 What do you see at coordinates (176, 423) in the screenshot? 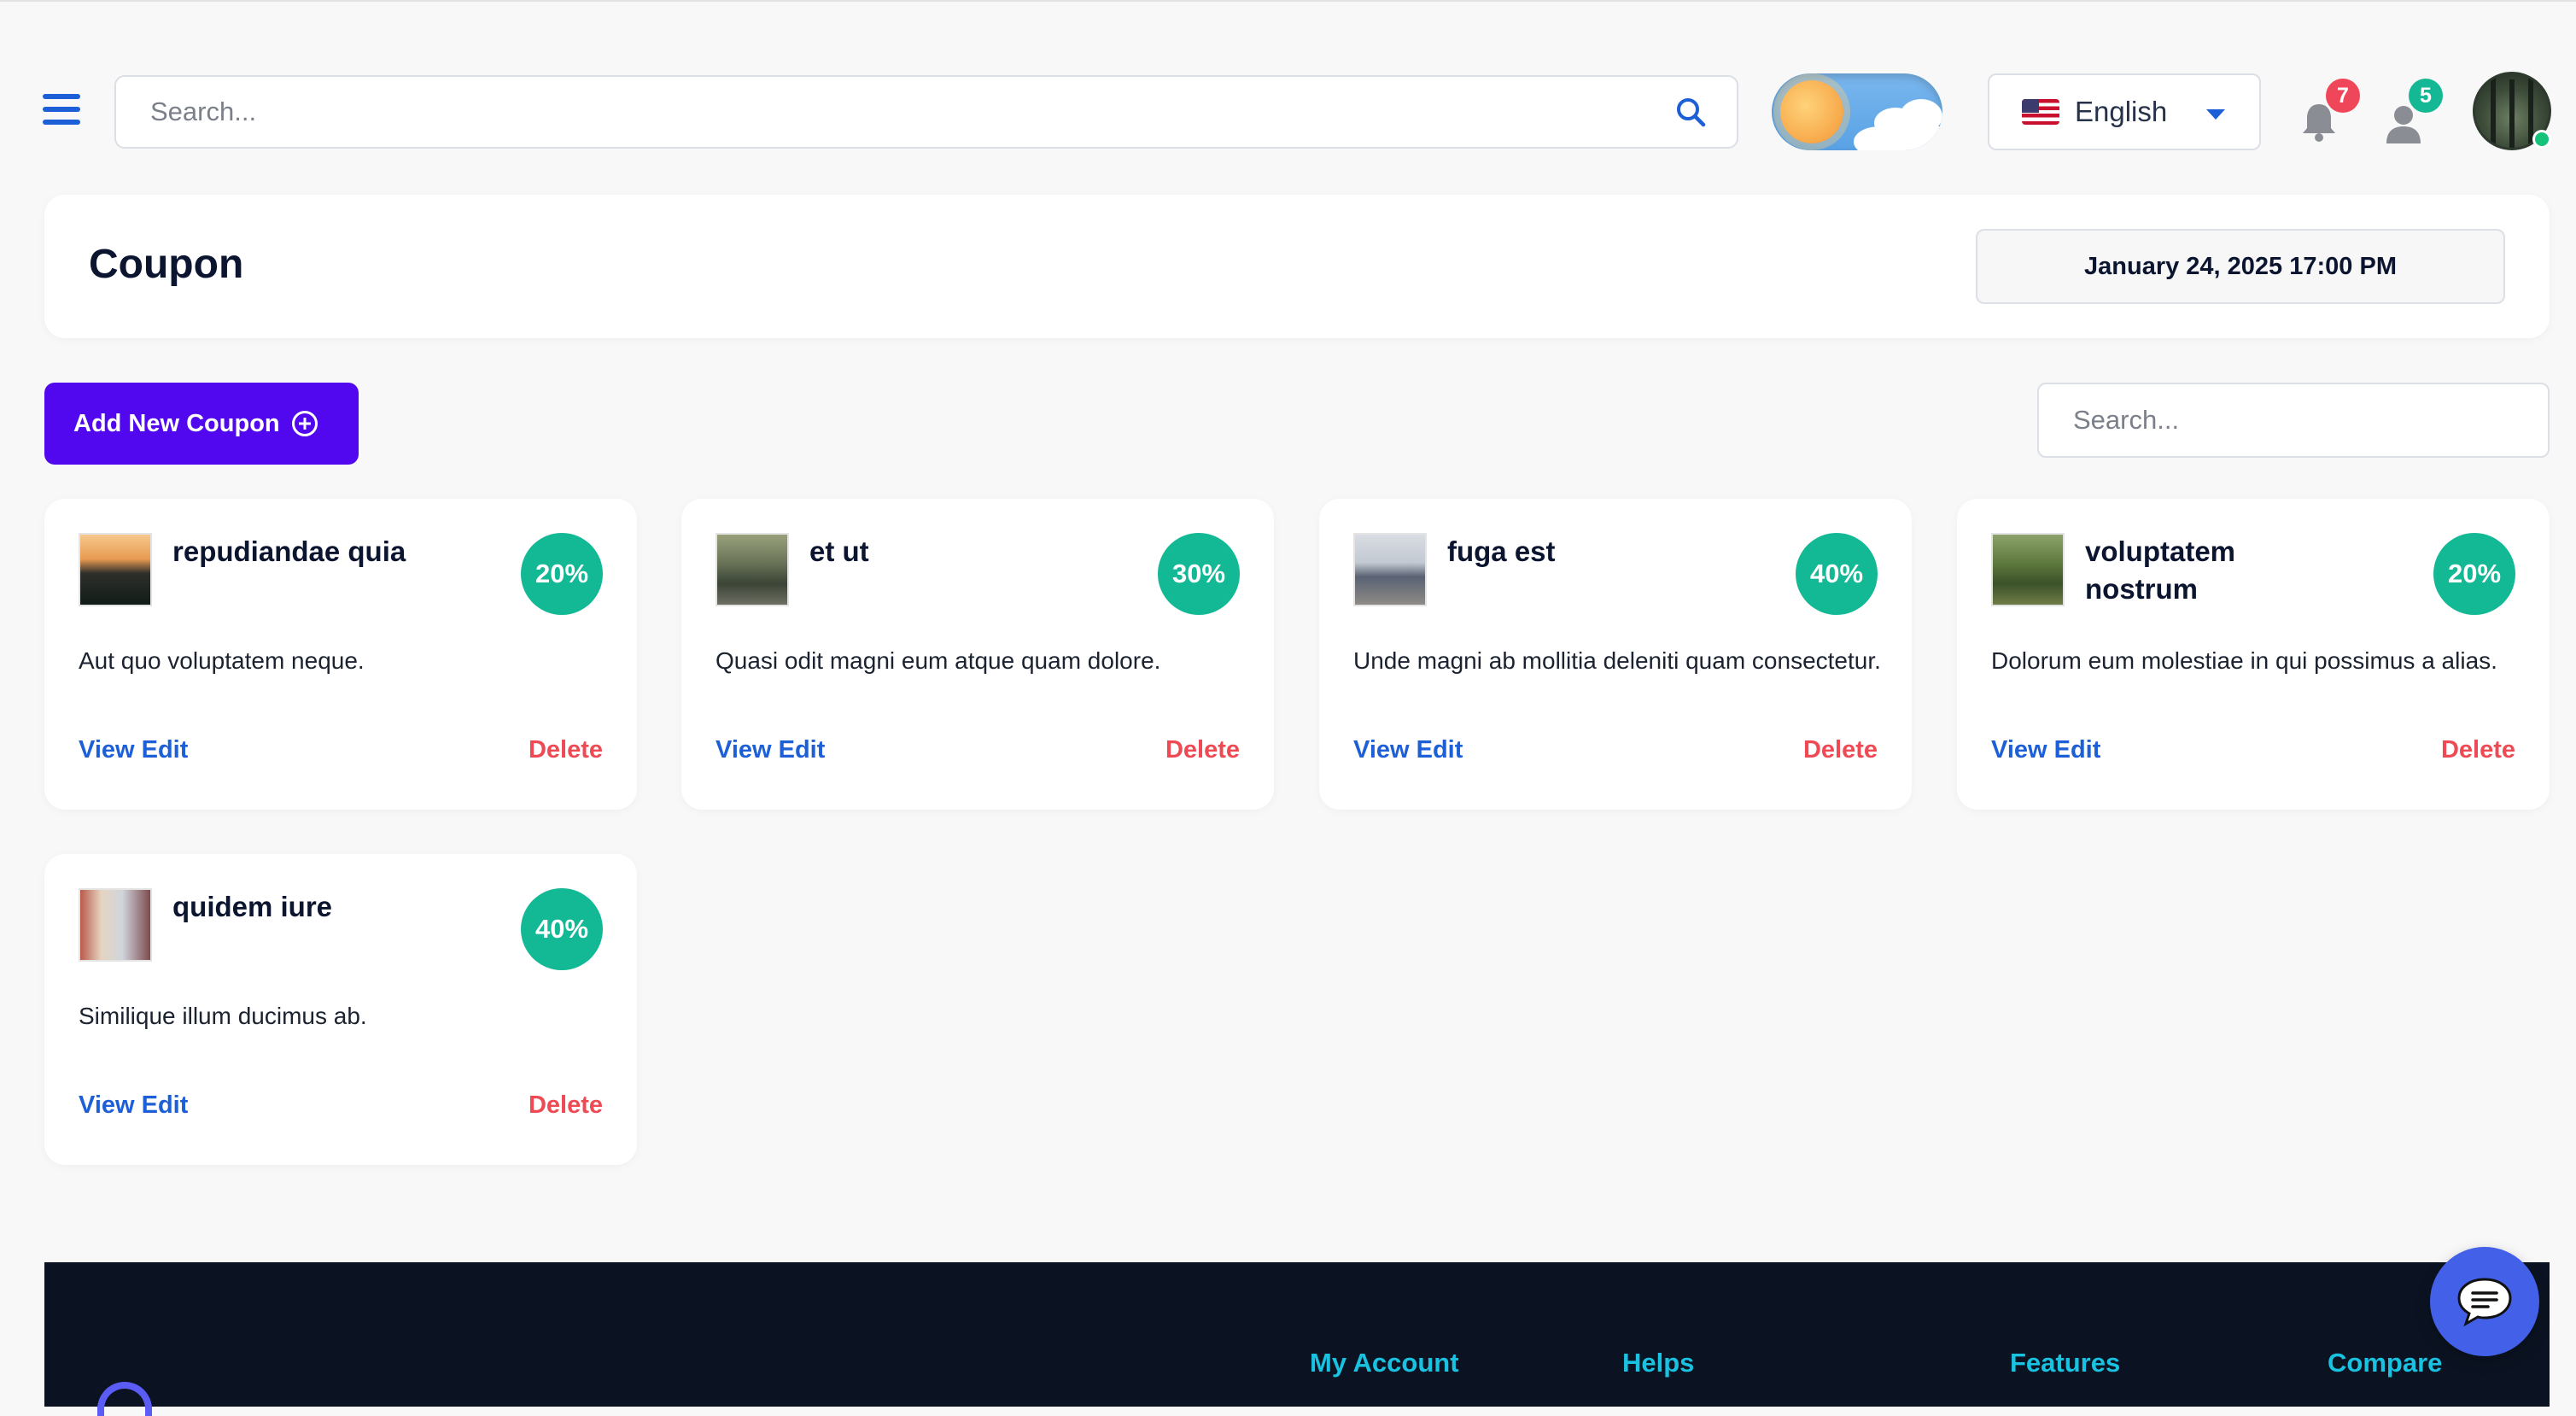
I see `add-coupon-label: Add New Coupon` at bounding box center [176, 423].